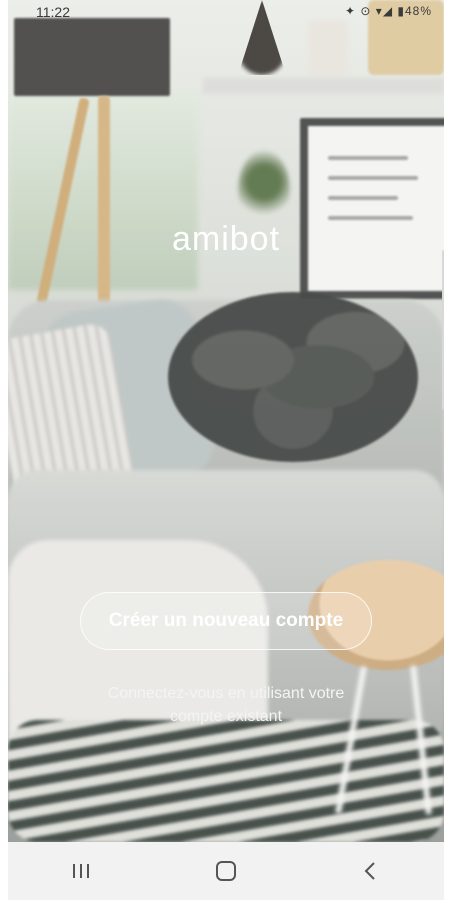  I want to click on recent-apps-button, so click(81, 871).